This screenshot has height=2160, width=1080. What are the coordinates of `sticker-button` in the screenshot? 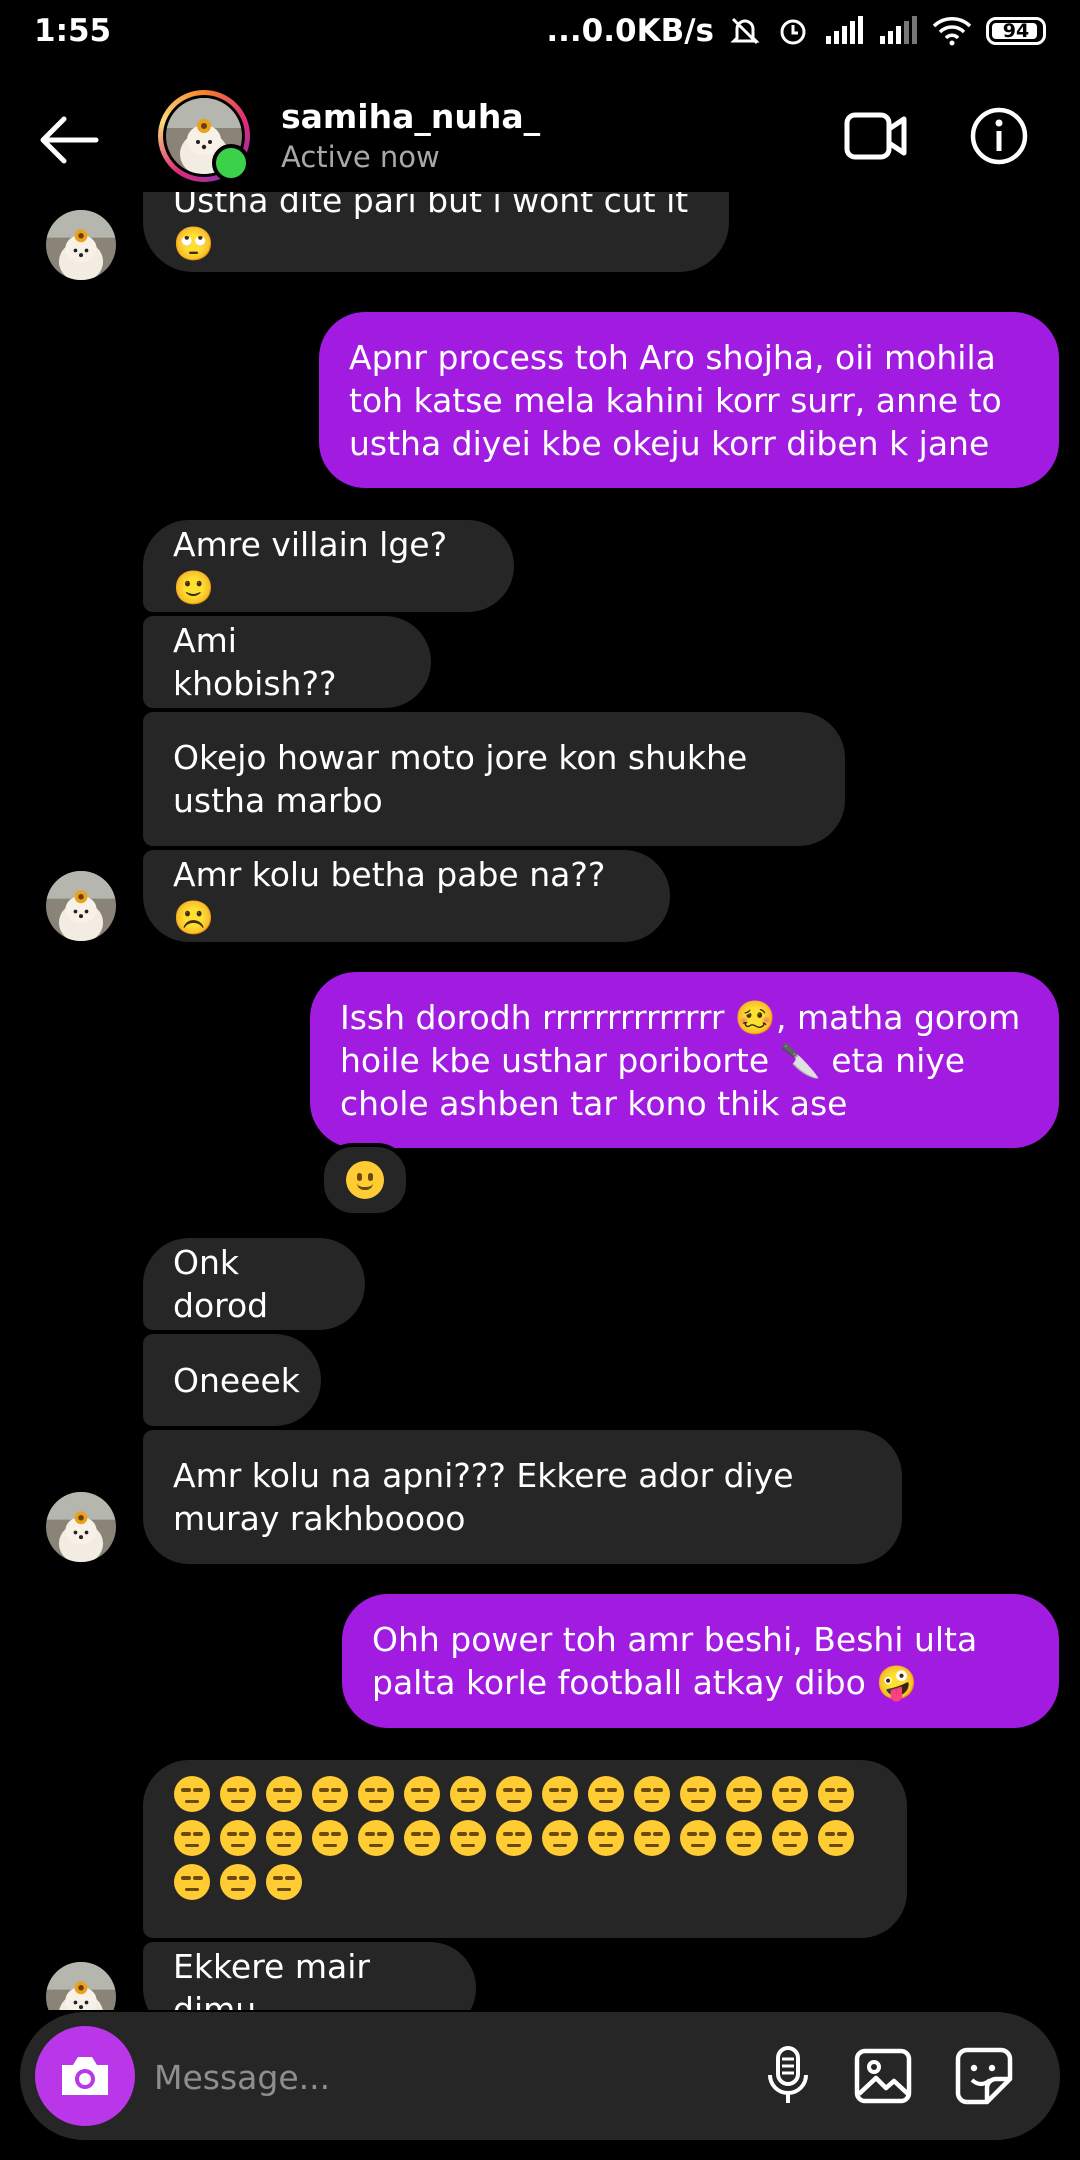 It's located at (984, 2076).